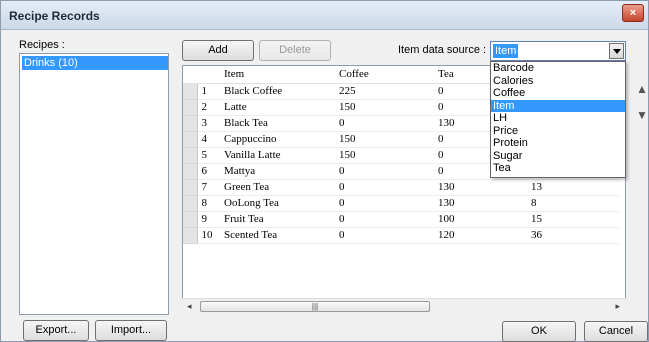  I want to click on table-row: 10 Scented Tea 0 120 36, so click(401, 235).